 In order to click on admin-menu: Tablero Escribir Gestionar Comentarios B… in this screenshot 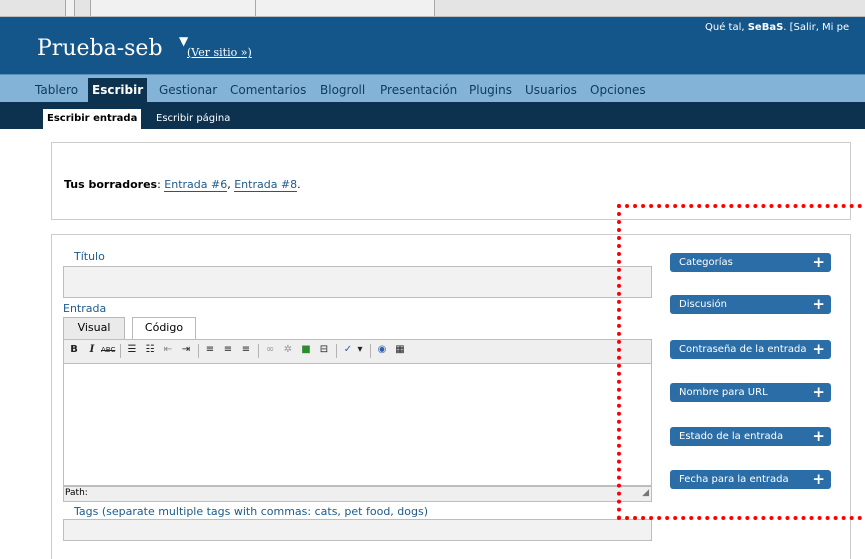, I will do `click(432, 88)`.